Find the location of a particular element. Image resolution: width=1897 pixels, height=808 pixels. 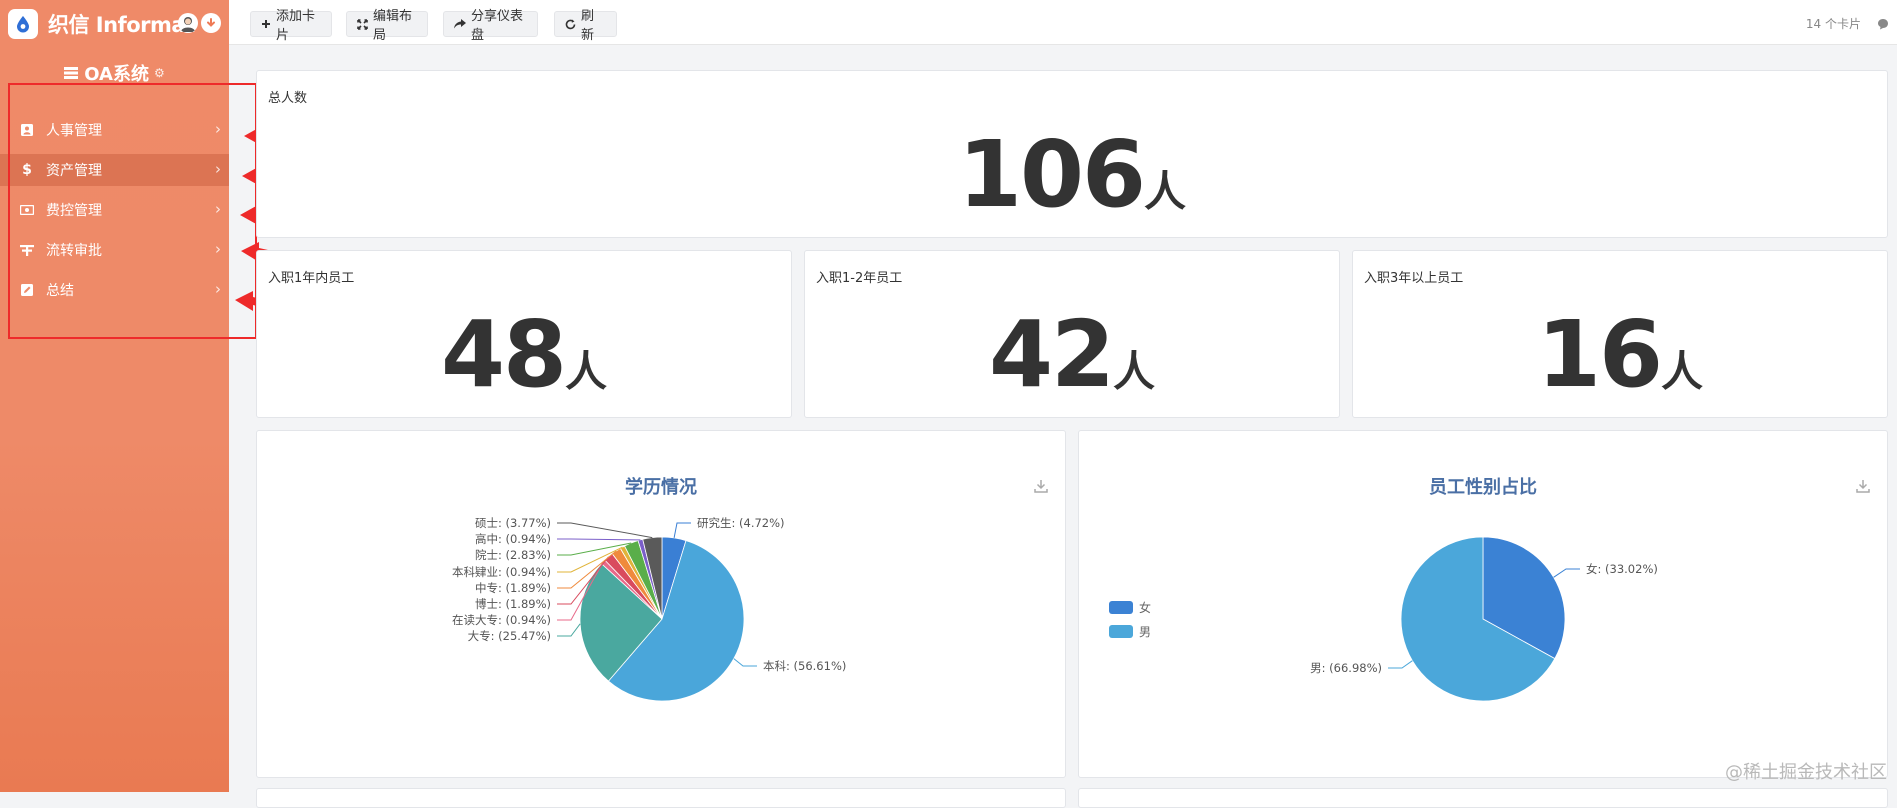

gender-pie: 女: (33.02%) 男: (66.98%) is located at coordinates (1484, 619).